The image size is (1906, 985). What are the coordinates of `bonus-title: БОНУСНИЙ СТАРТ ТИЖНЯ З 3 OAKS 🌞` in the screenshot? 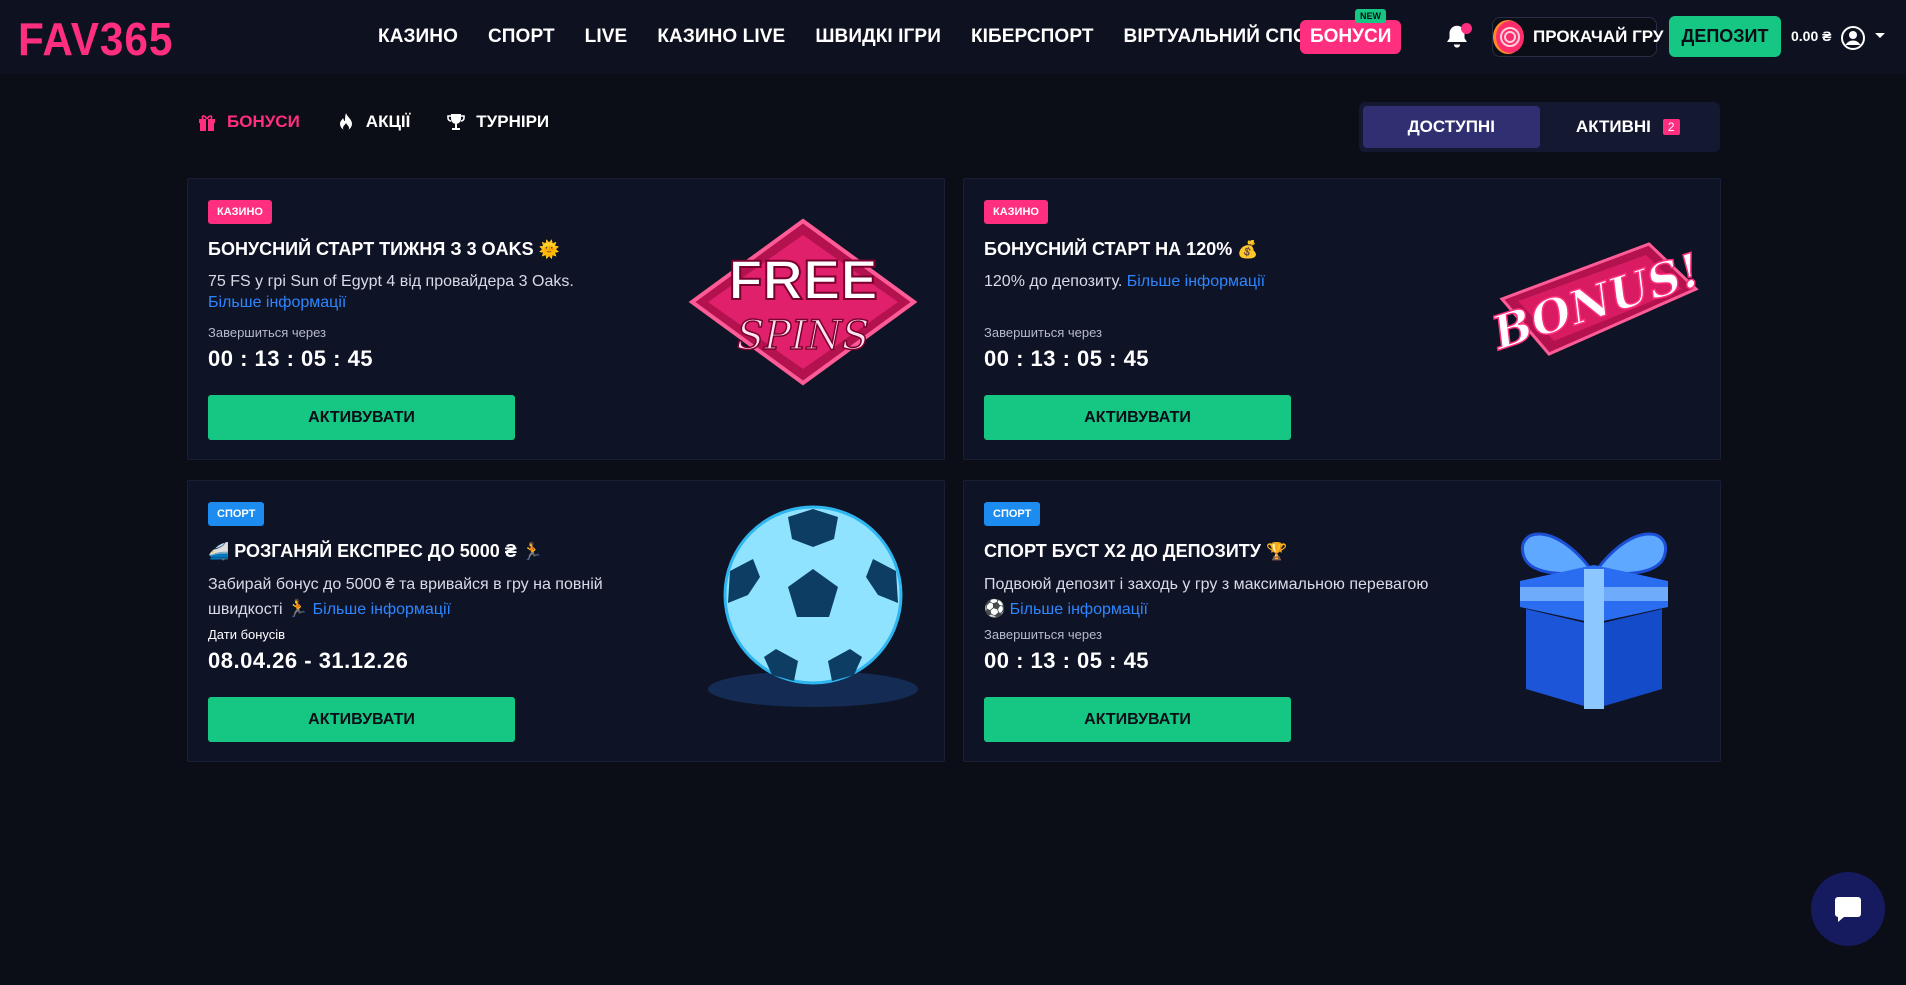 It's located at (384, 249).